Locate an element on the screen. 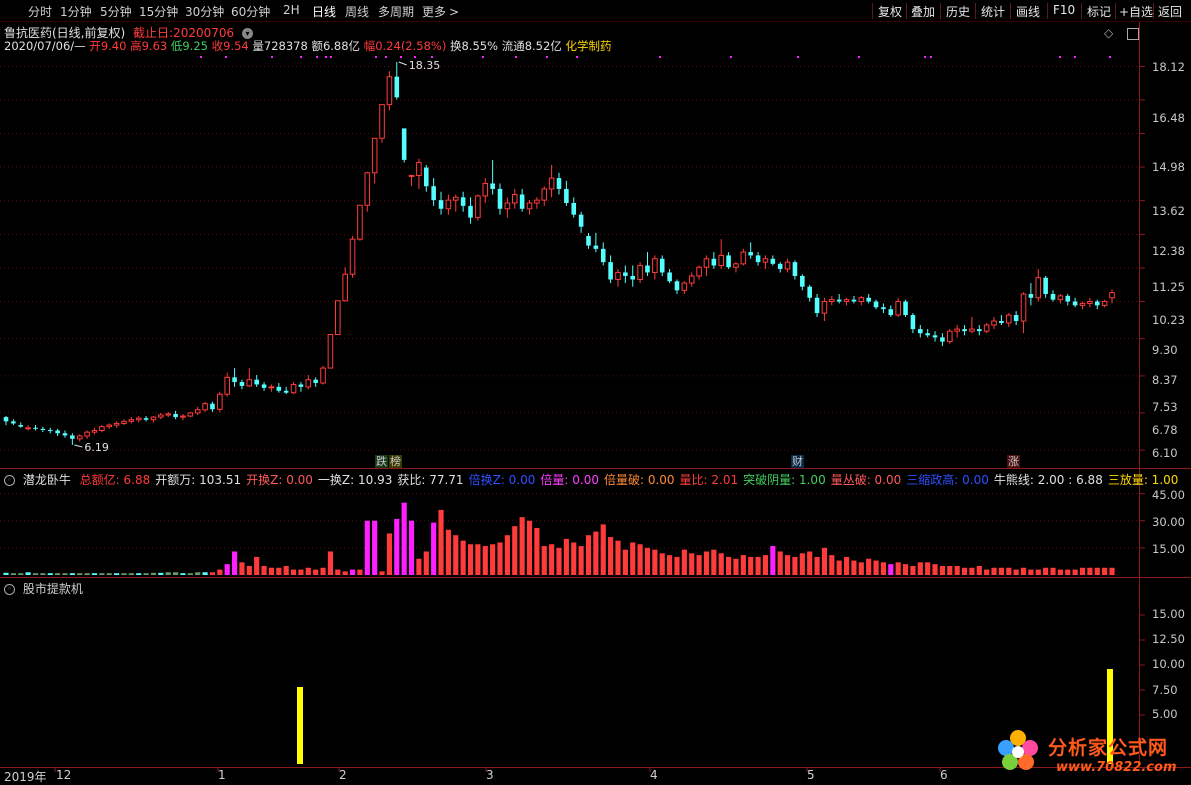 The width and height of the screenshot is (1191, 785). low-price-label: 6.19 is located at coordinates (96, 447).